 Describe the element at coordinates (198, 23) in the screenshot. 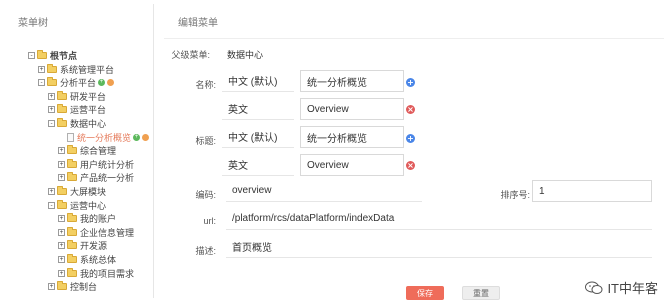

I see `edit-menu-title: 编辑菜单` at that location.